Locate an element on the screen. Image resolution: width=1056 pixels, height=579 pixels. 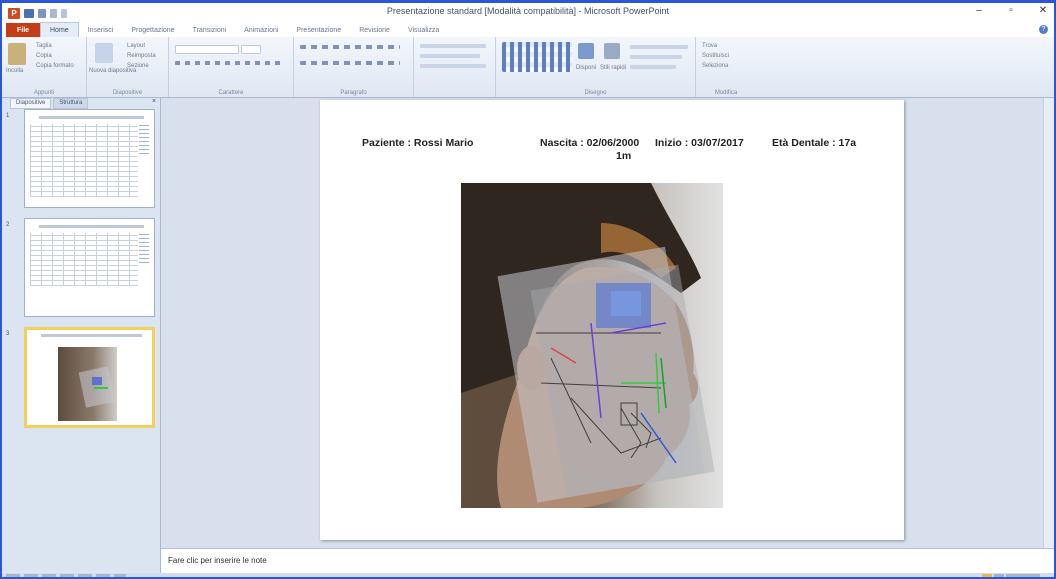
patient-profile-photo is located at coordinates (592, 345).